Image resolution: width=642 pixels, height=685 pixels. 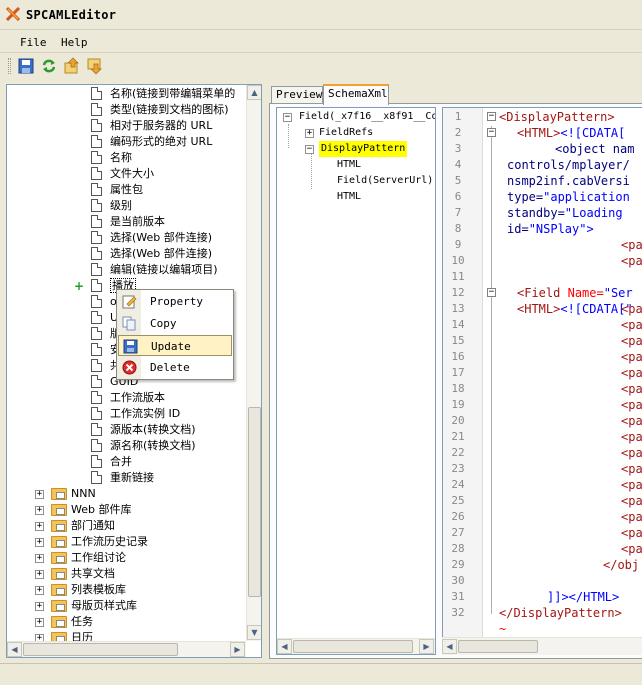 I want to click on menu-file: File, so click(x=33, y=42).